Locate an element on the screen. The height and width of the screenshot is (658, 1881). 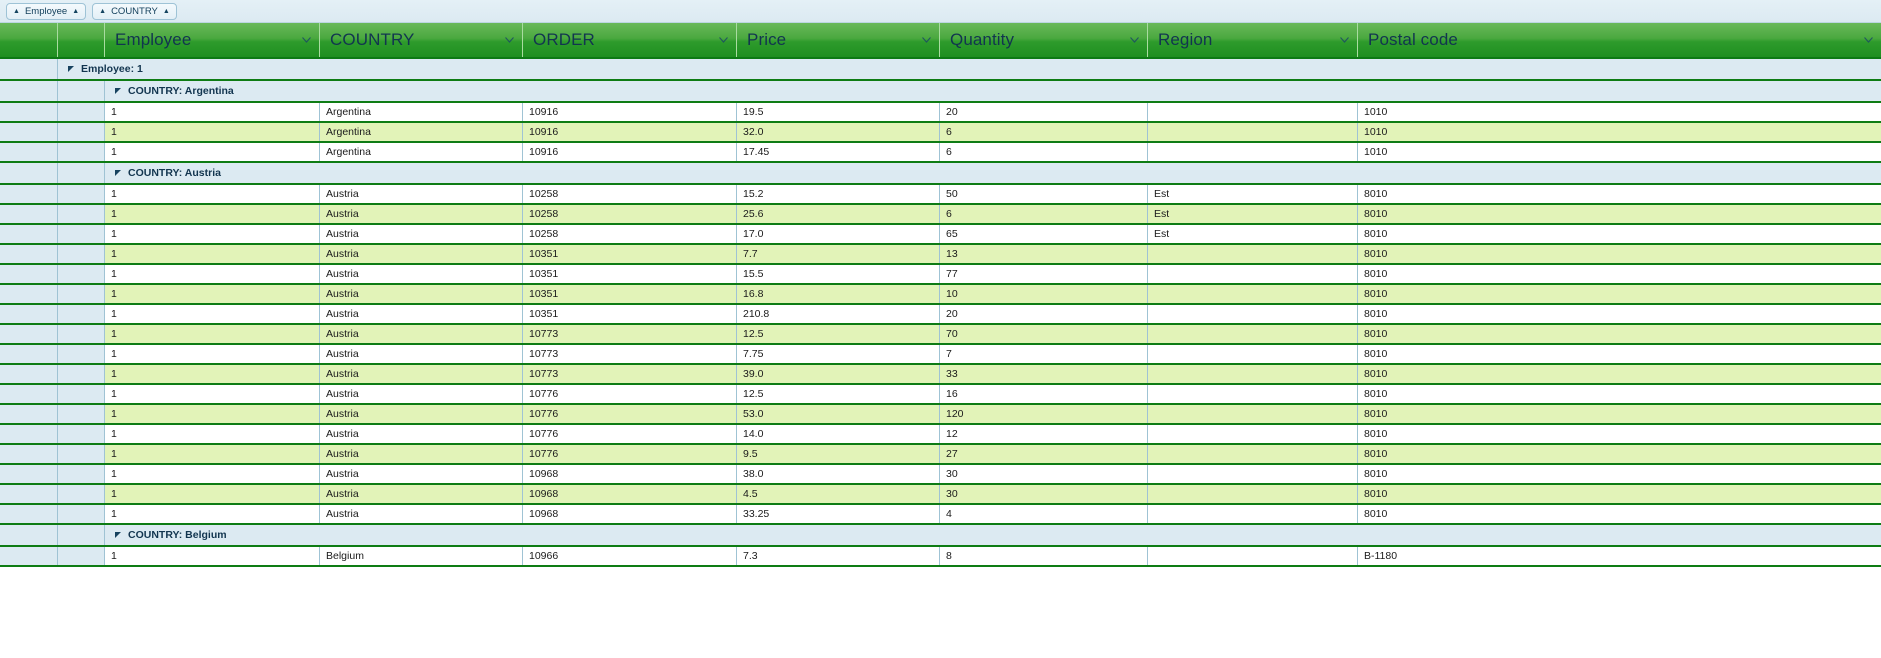
table-row: 1 Belgium 10966 7.3 8 B-1180 is located at coordinates (940, 557).